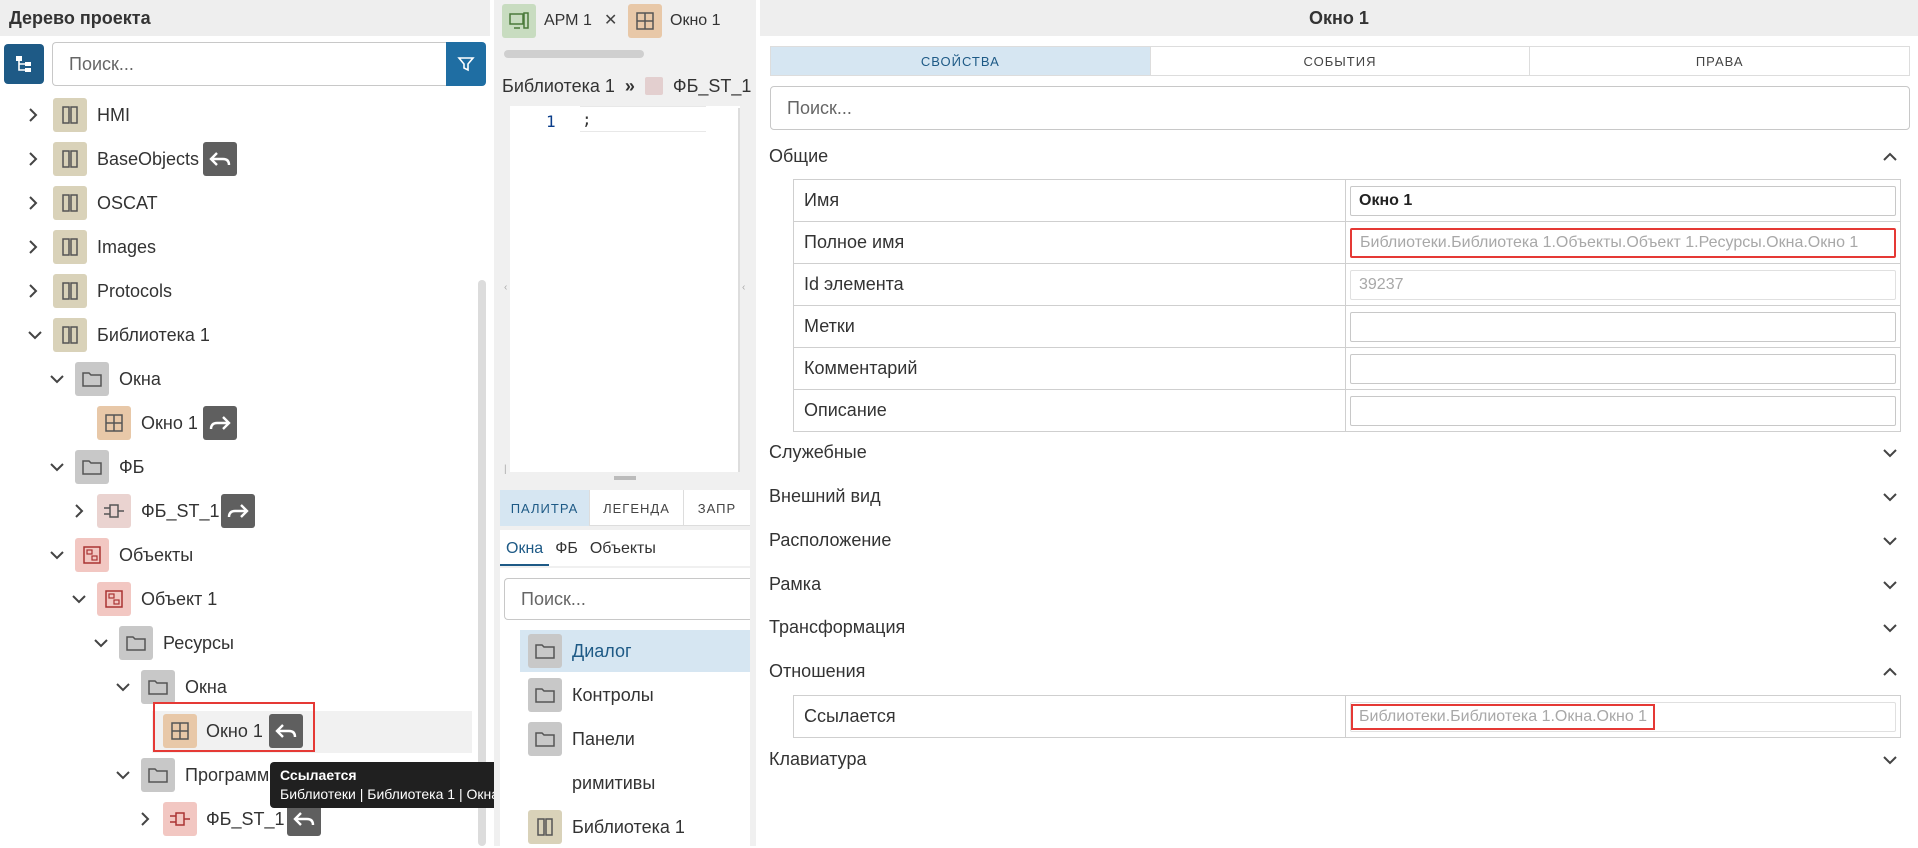 The image size is (1918, 848). What do you see at coordinates (237, 555) in the screenshot?
I see `tree-item-objects: Объекты` at bounding box center [237, 555].